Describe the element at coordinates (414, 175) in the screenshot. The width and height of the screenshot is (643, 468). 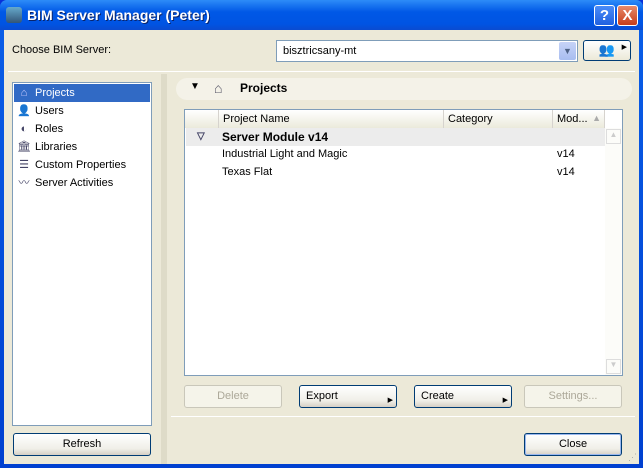
I see `table-row: Texas Flat v14` at that location.